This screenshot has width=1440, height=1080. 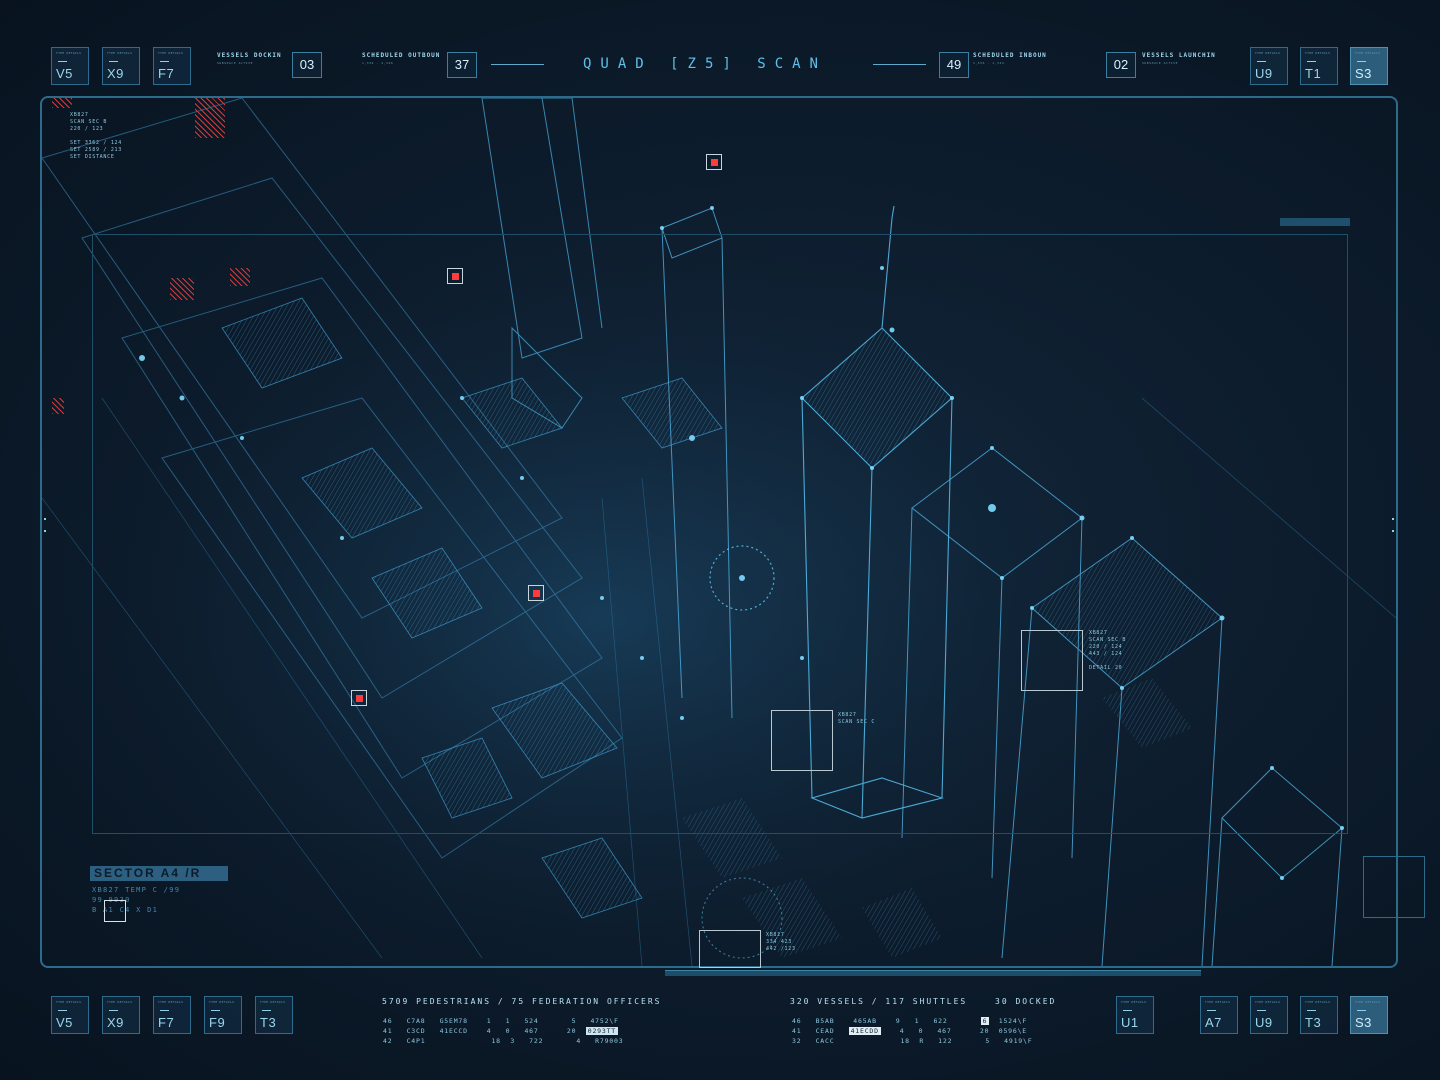 What do you see at coordinates (1269, 1015) in the screenshot?
I see `tile-u9-bottom: TYPE DETAILS U9` at bounding box center [1269, 1015].